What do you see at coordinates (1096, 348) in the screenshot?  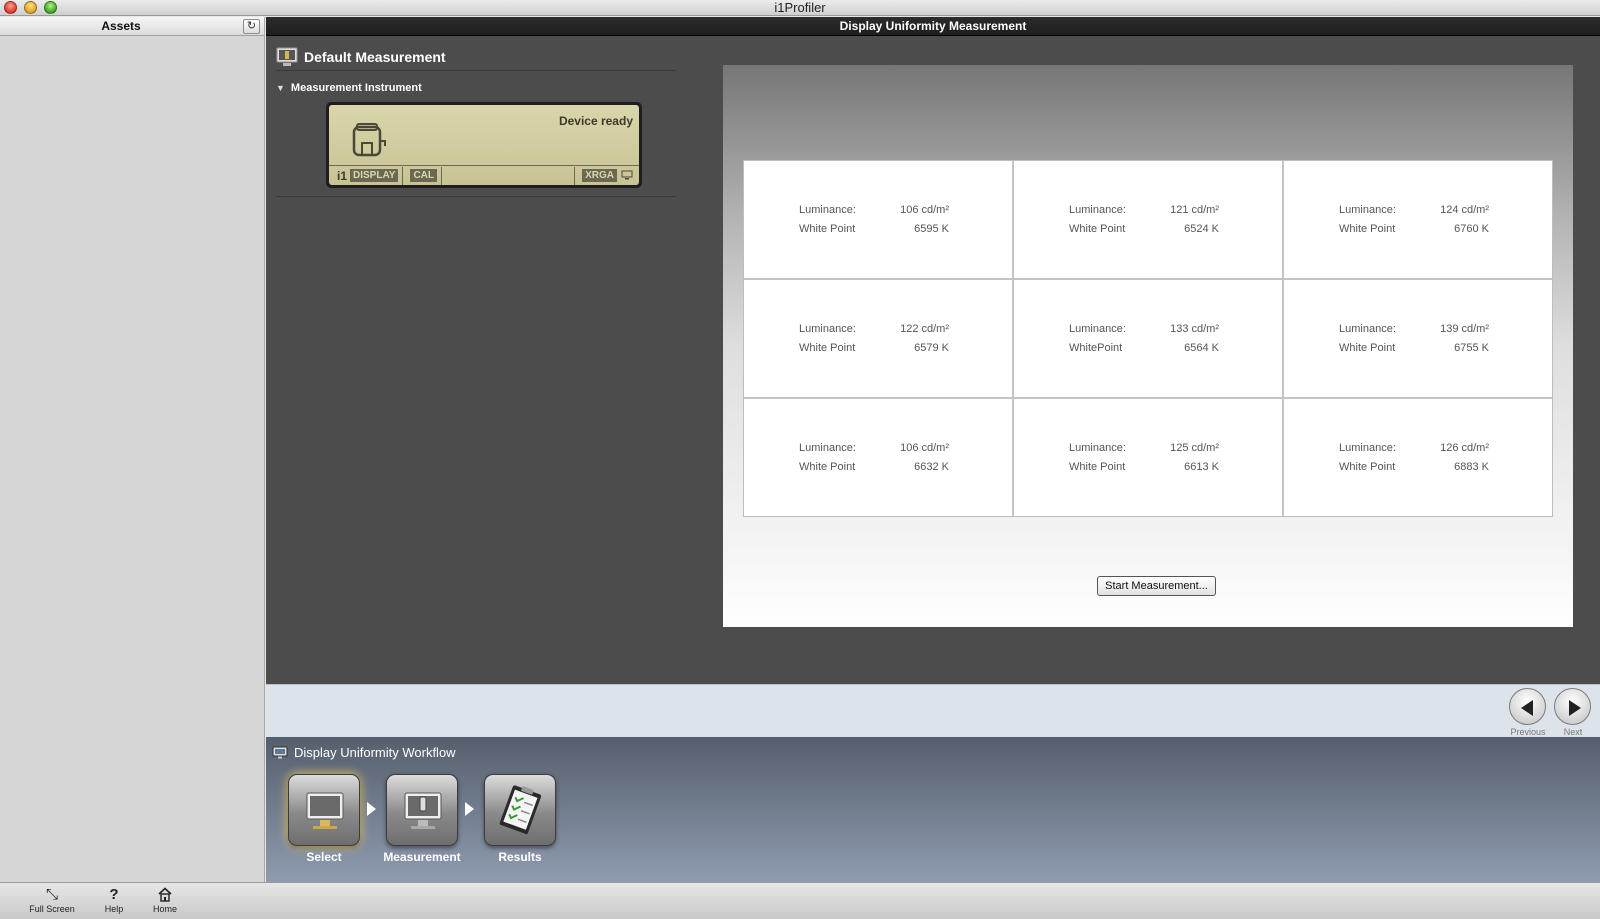 I see `white-point-label: WhitePoint` at bounding box center [1096, 348].